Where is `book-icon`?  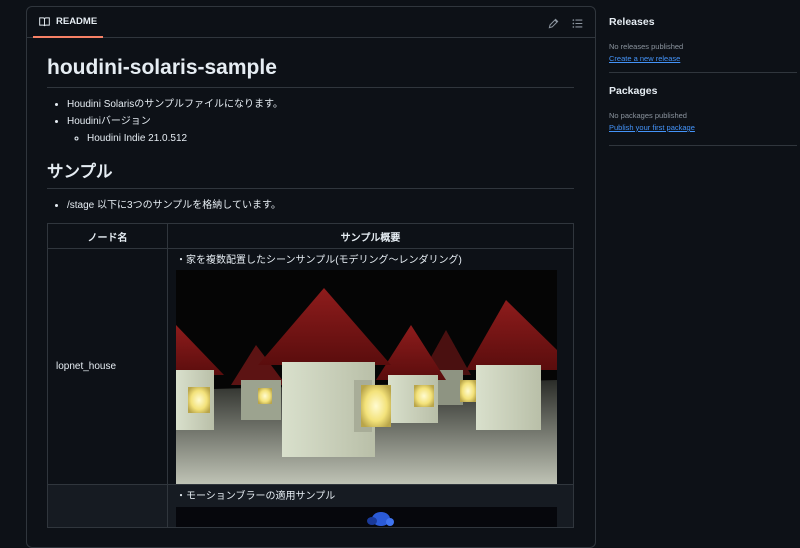 book-icon is located at coordinates (44, 21).